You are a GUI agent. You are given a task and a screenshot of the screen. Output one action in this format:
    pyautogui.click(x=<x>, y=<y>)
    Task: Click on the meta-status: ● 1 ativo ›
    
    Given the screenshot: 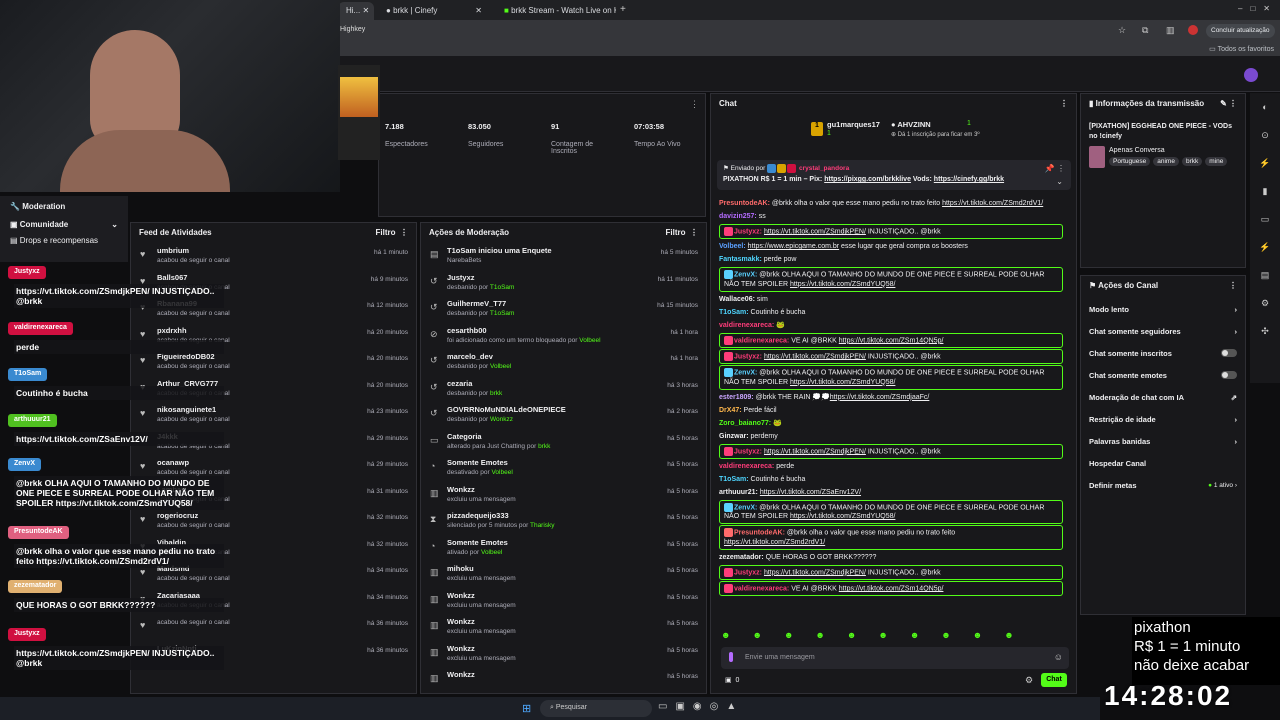 What is the action you would take?
    pyautogui.click(x=1222, y=485)
    